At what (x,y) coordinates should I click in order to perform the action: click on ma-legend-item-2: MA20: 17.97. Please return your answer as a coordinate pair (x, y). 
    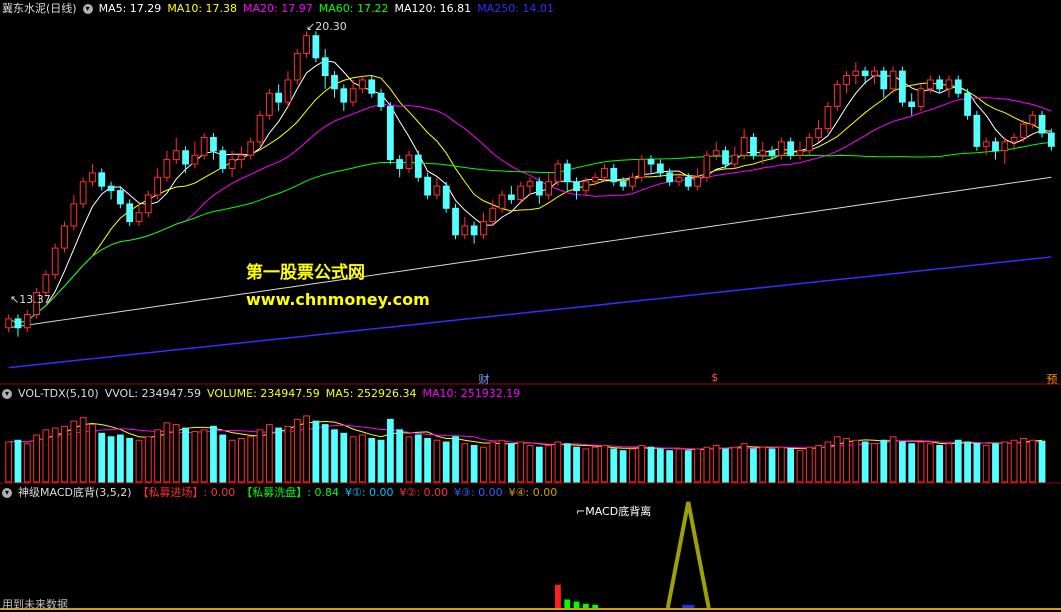
    Looking at the image, I should click on (278, 8).